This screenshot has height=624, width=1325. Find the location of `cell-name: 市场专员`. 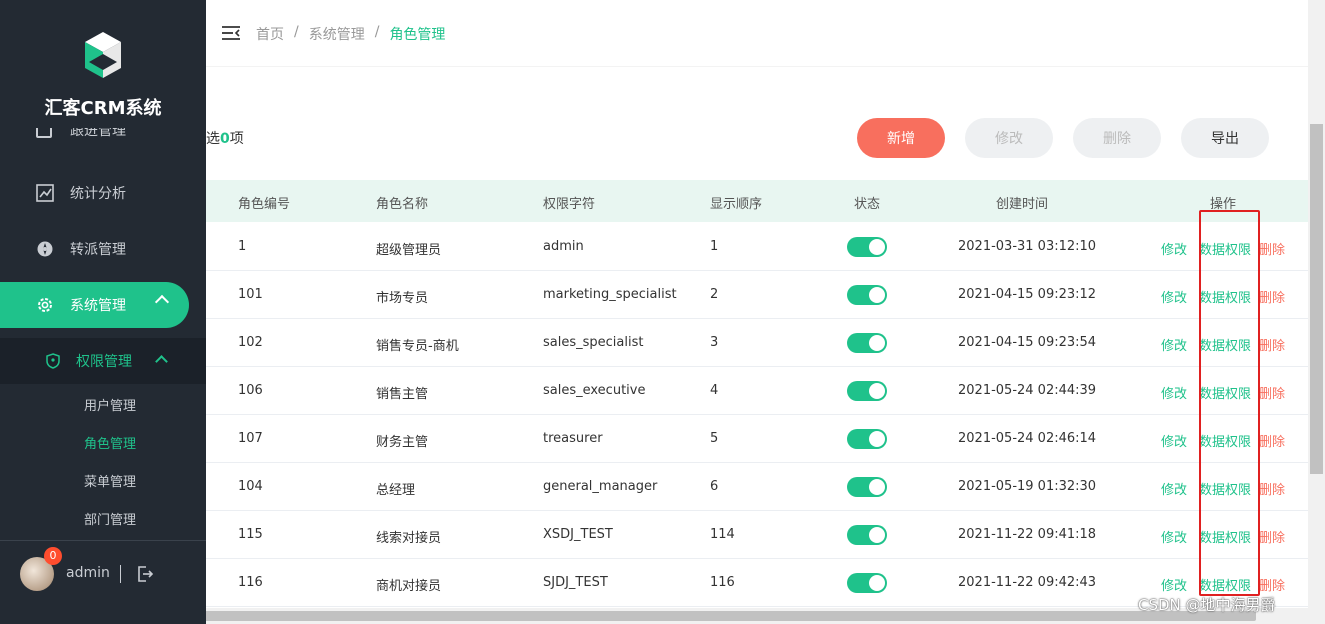

cell-name: 市场专员 is located at coordinates (402, 298).